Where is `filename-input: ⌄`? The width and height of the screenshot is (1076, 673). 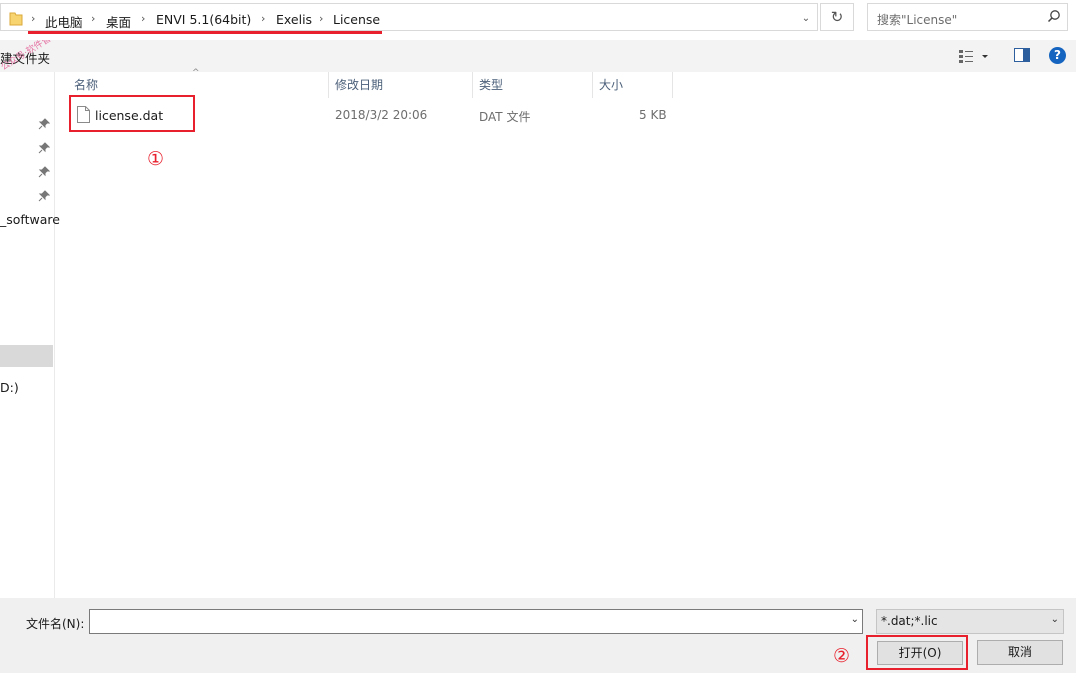 filename-input: ⌄ is located at coordinates (476, 621).